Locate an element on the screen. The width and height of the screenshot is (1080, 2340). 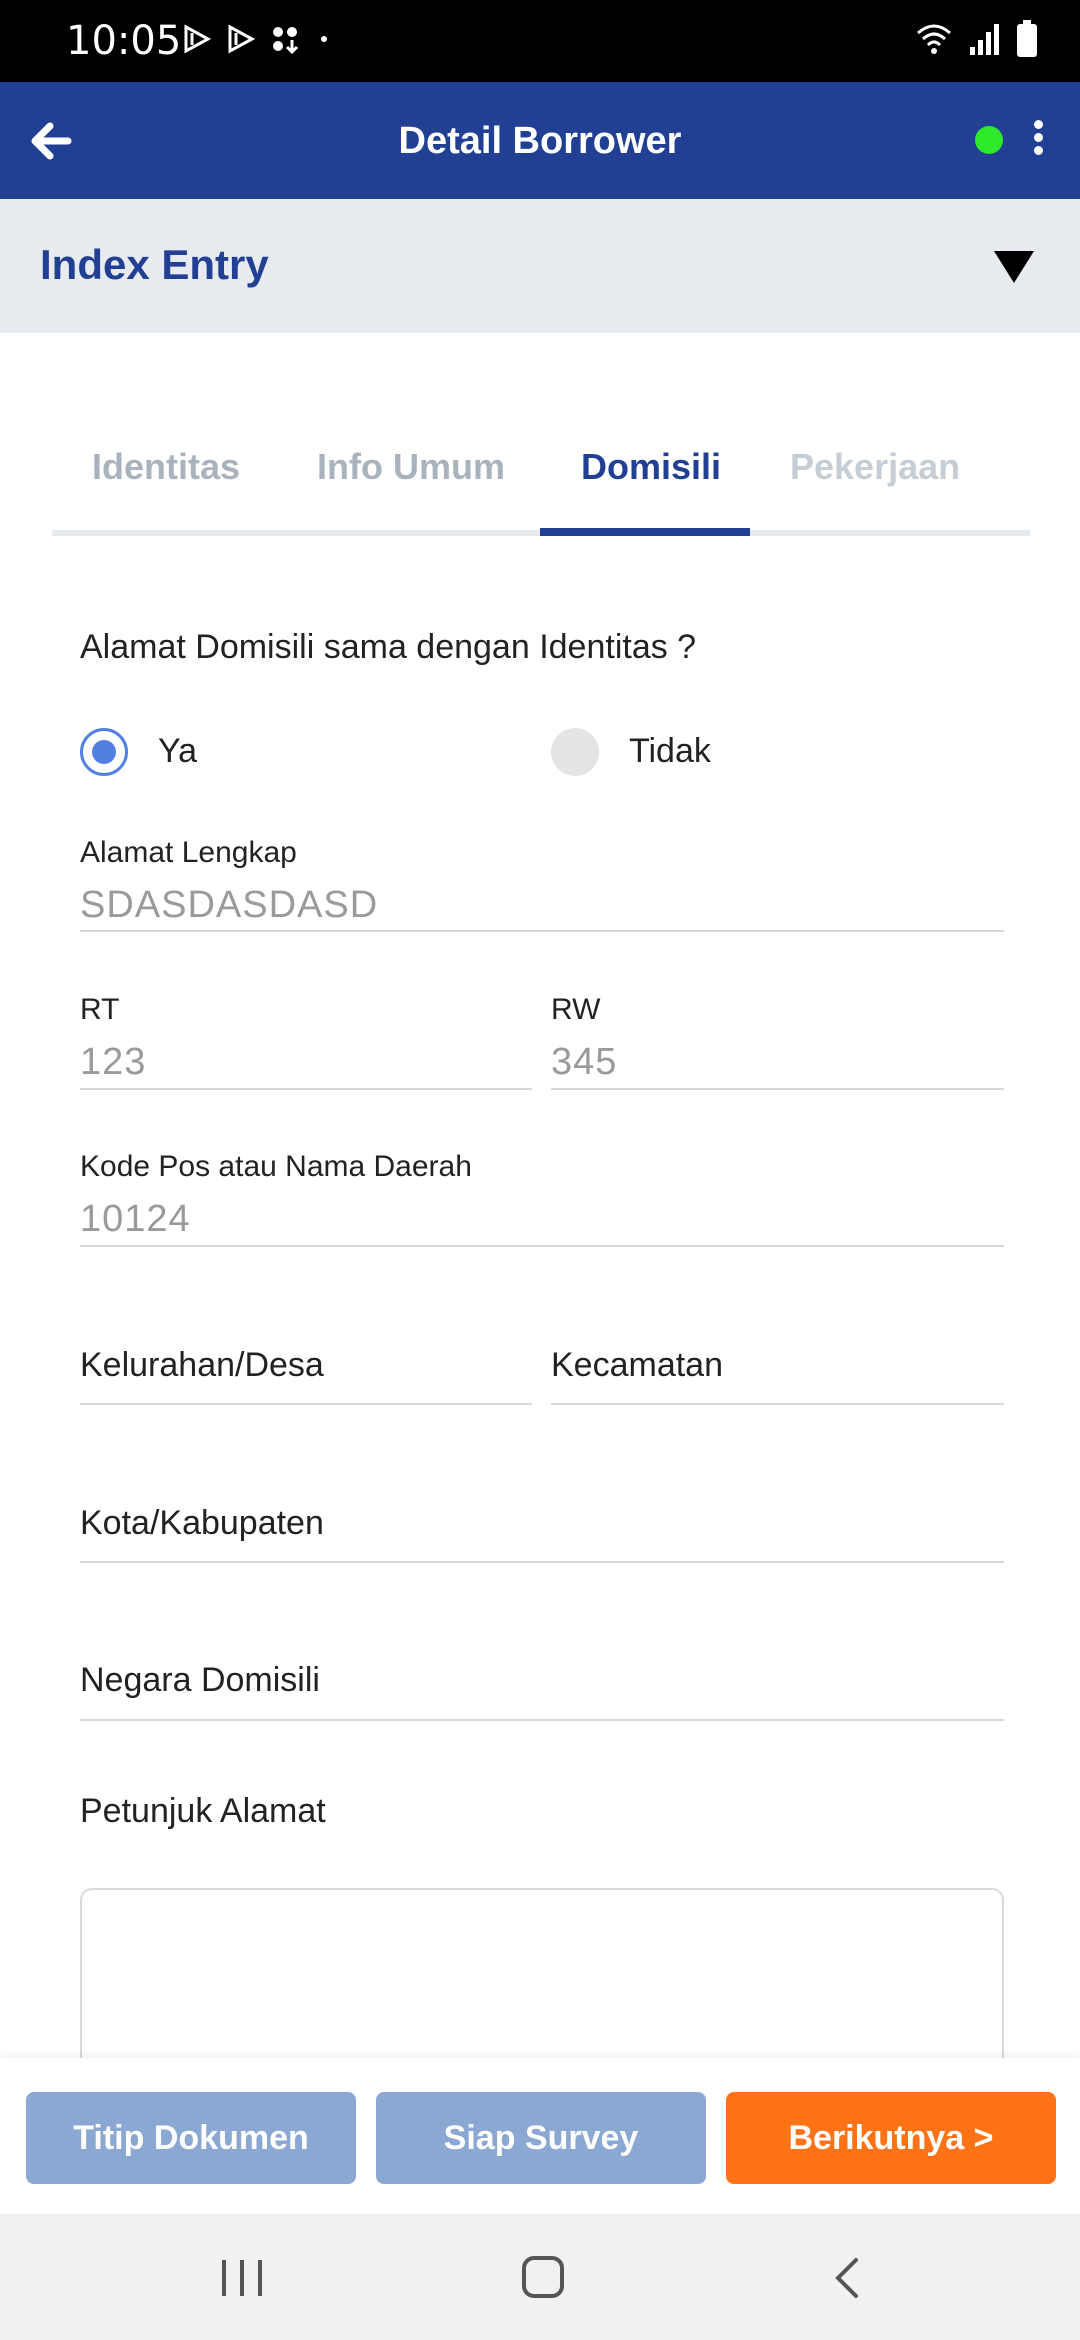
battery-icon is located at coordinates (1027, 38).